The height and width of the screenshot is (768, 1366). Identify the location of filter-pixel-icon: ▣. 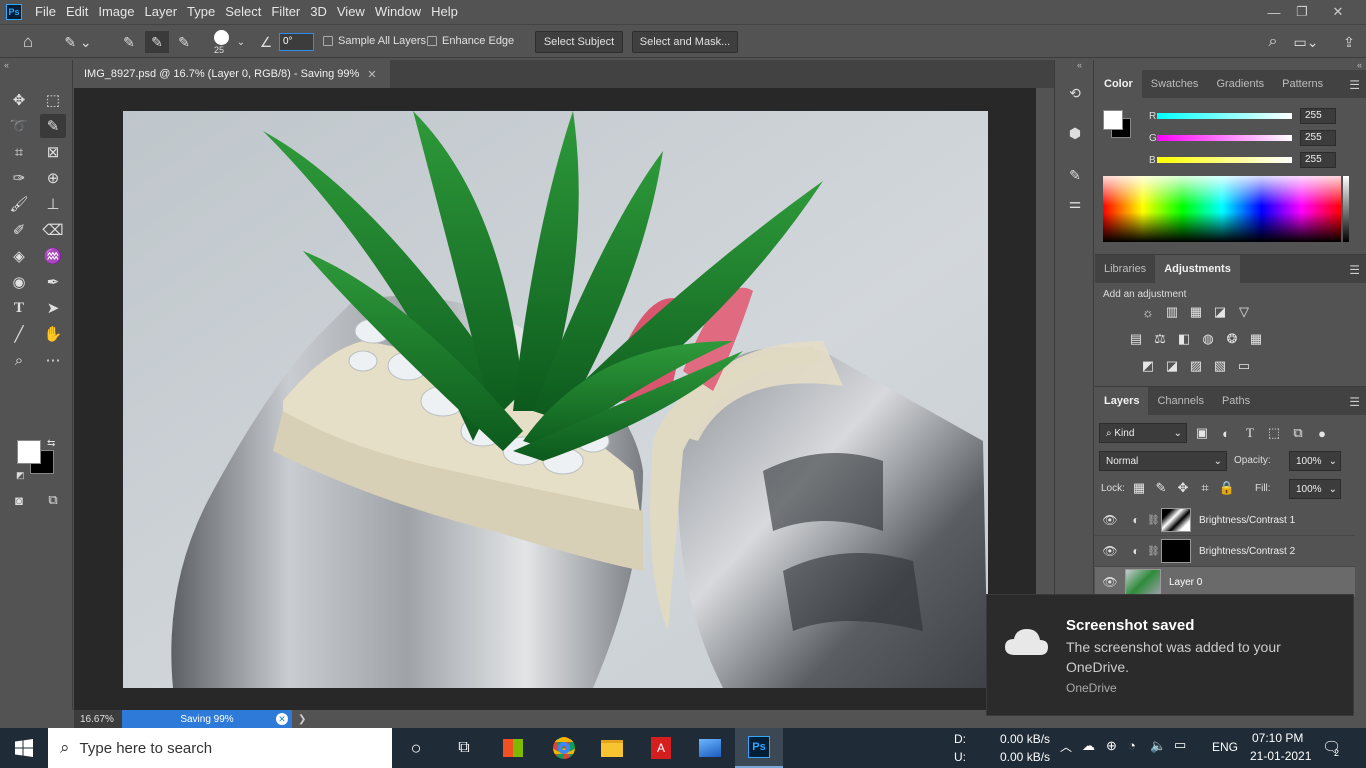
(1202, 433).